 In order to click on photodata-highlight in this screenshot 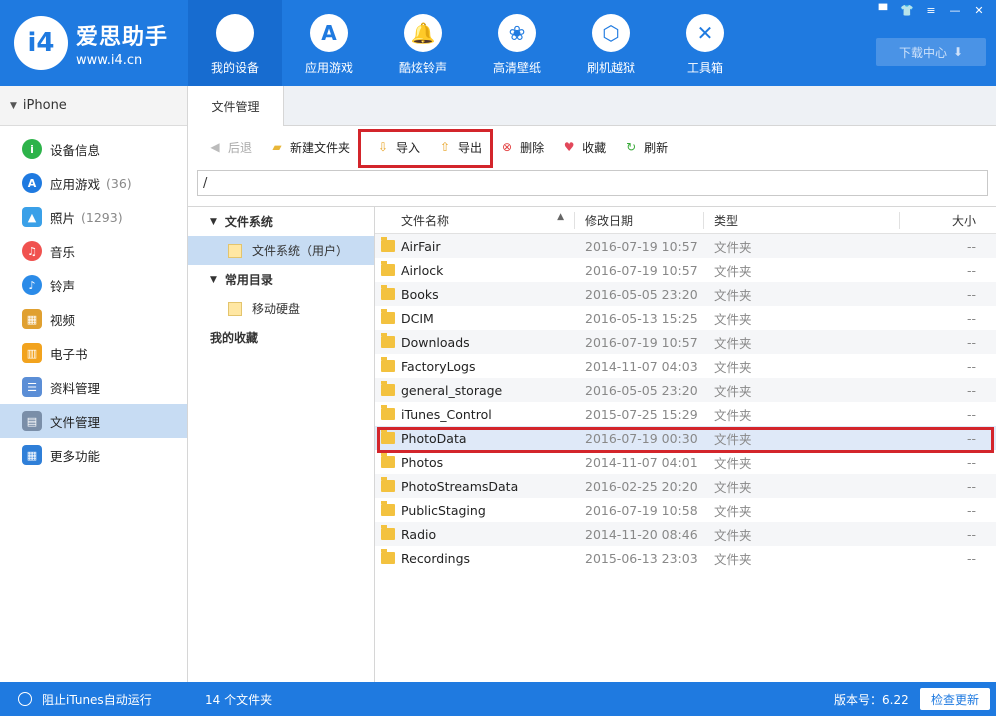, I will do `click(685, 440)`.